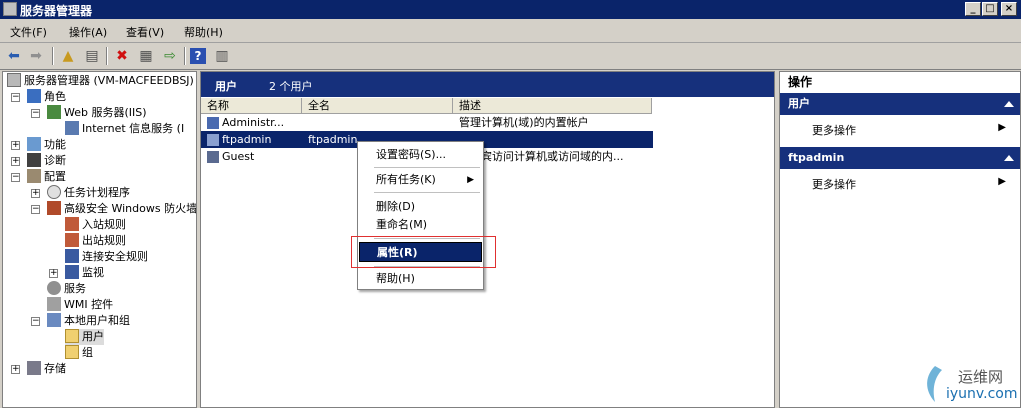 The width and height of the screenshot is (1021, 408). I want to click on tree-node-web-server: Web 服务器(IIS), so click(97, 113).